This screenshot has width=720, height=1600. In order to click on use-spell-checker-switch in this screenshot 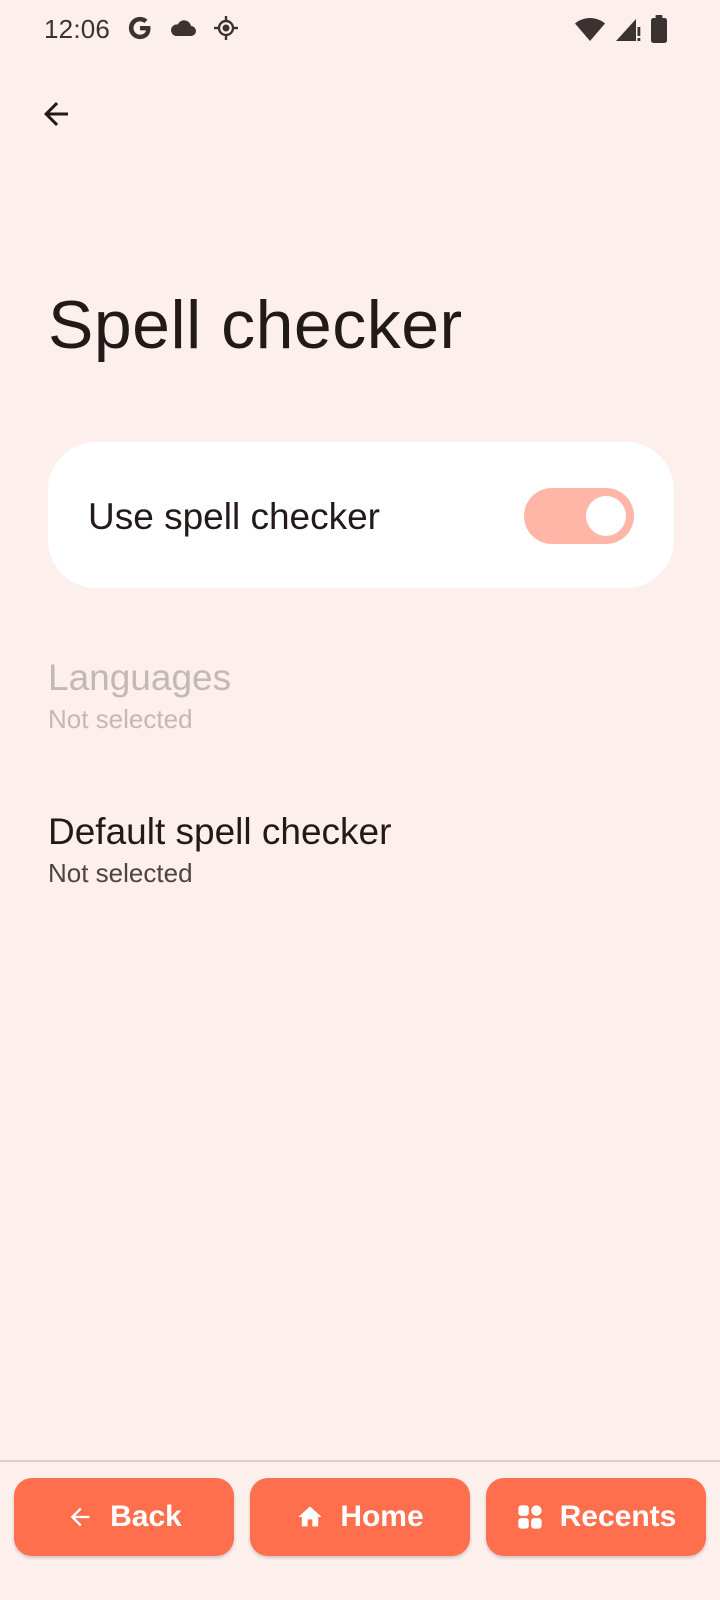, I will do `click(579, 516)`.